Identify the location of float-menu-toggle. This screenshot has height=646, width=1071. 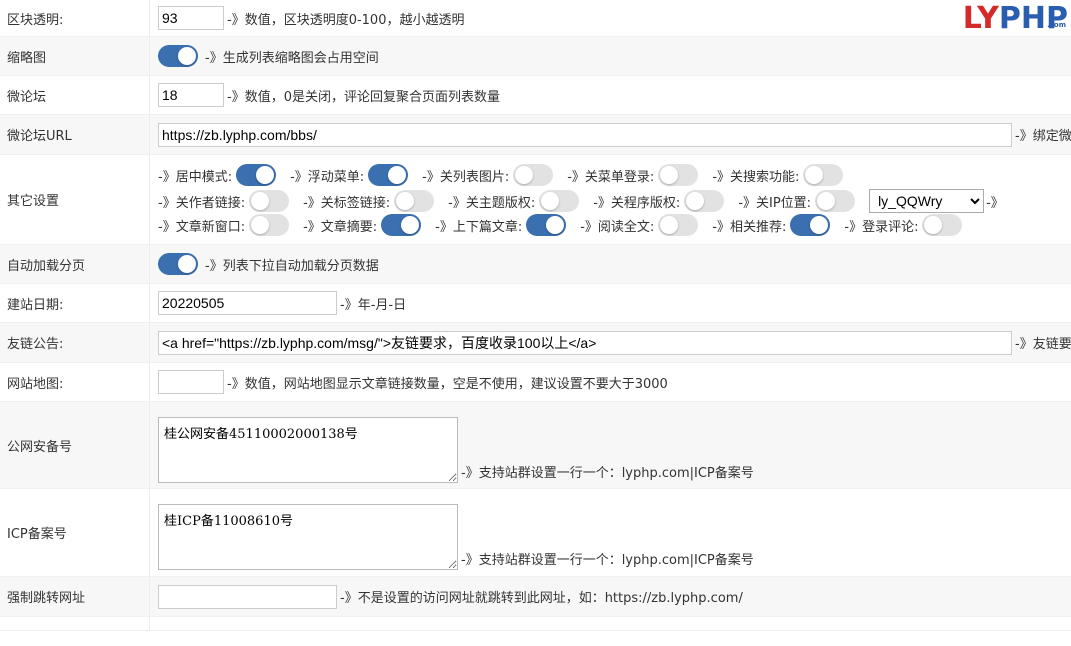
(388, 175).